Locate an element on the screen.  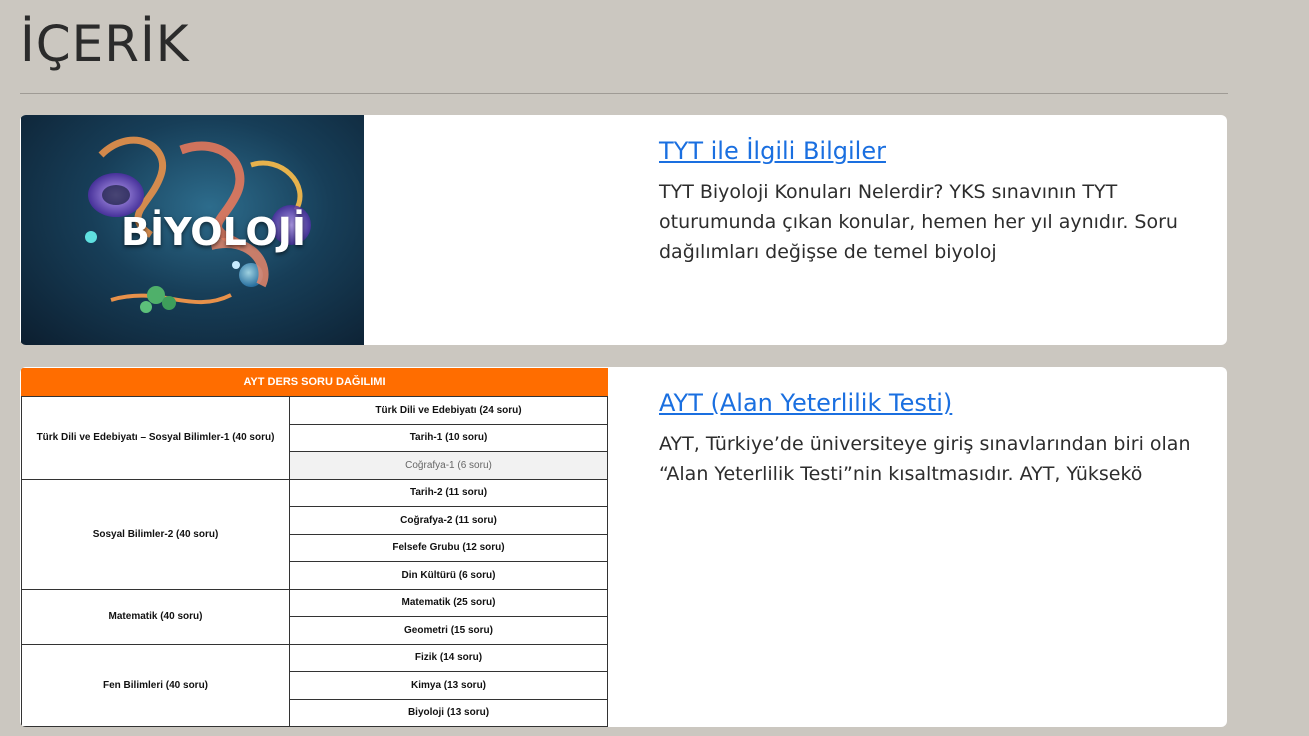
subject-cell: Coğrafya-2 (11 soru) is located at coordinates (448, 520).